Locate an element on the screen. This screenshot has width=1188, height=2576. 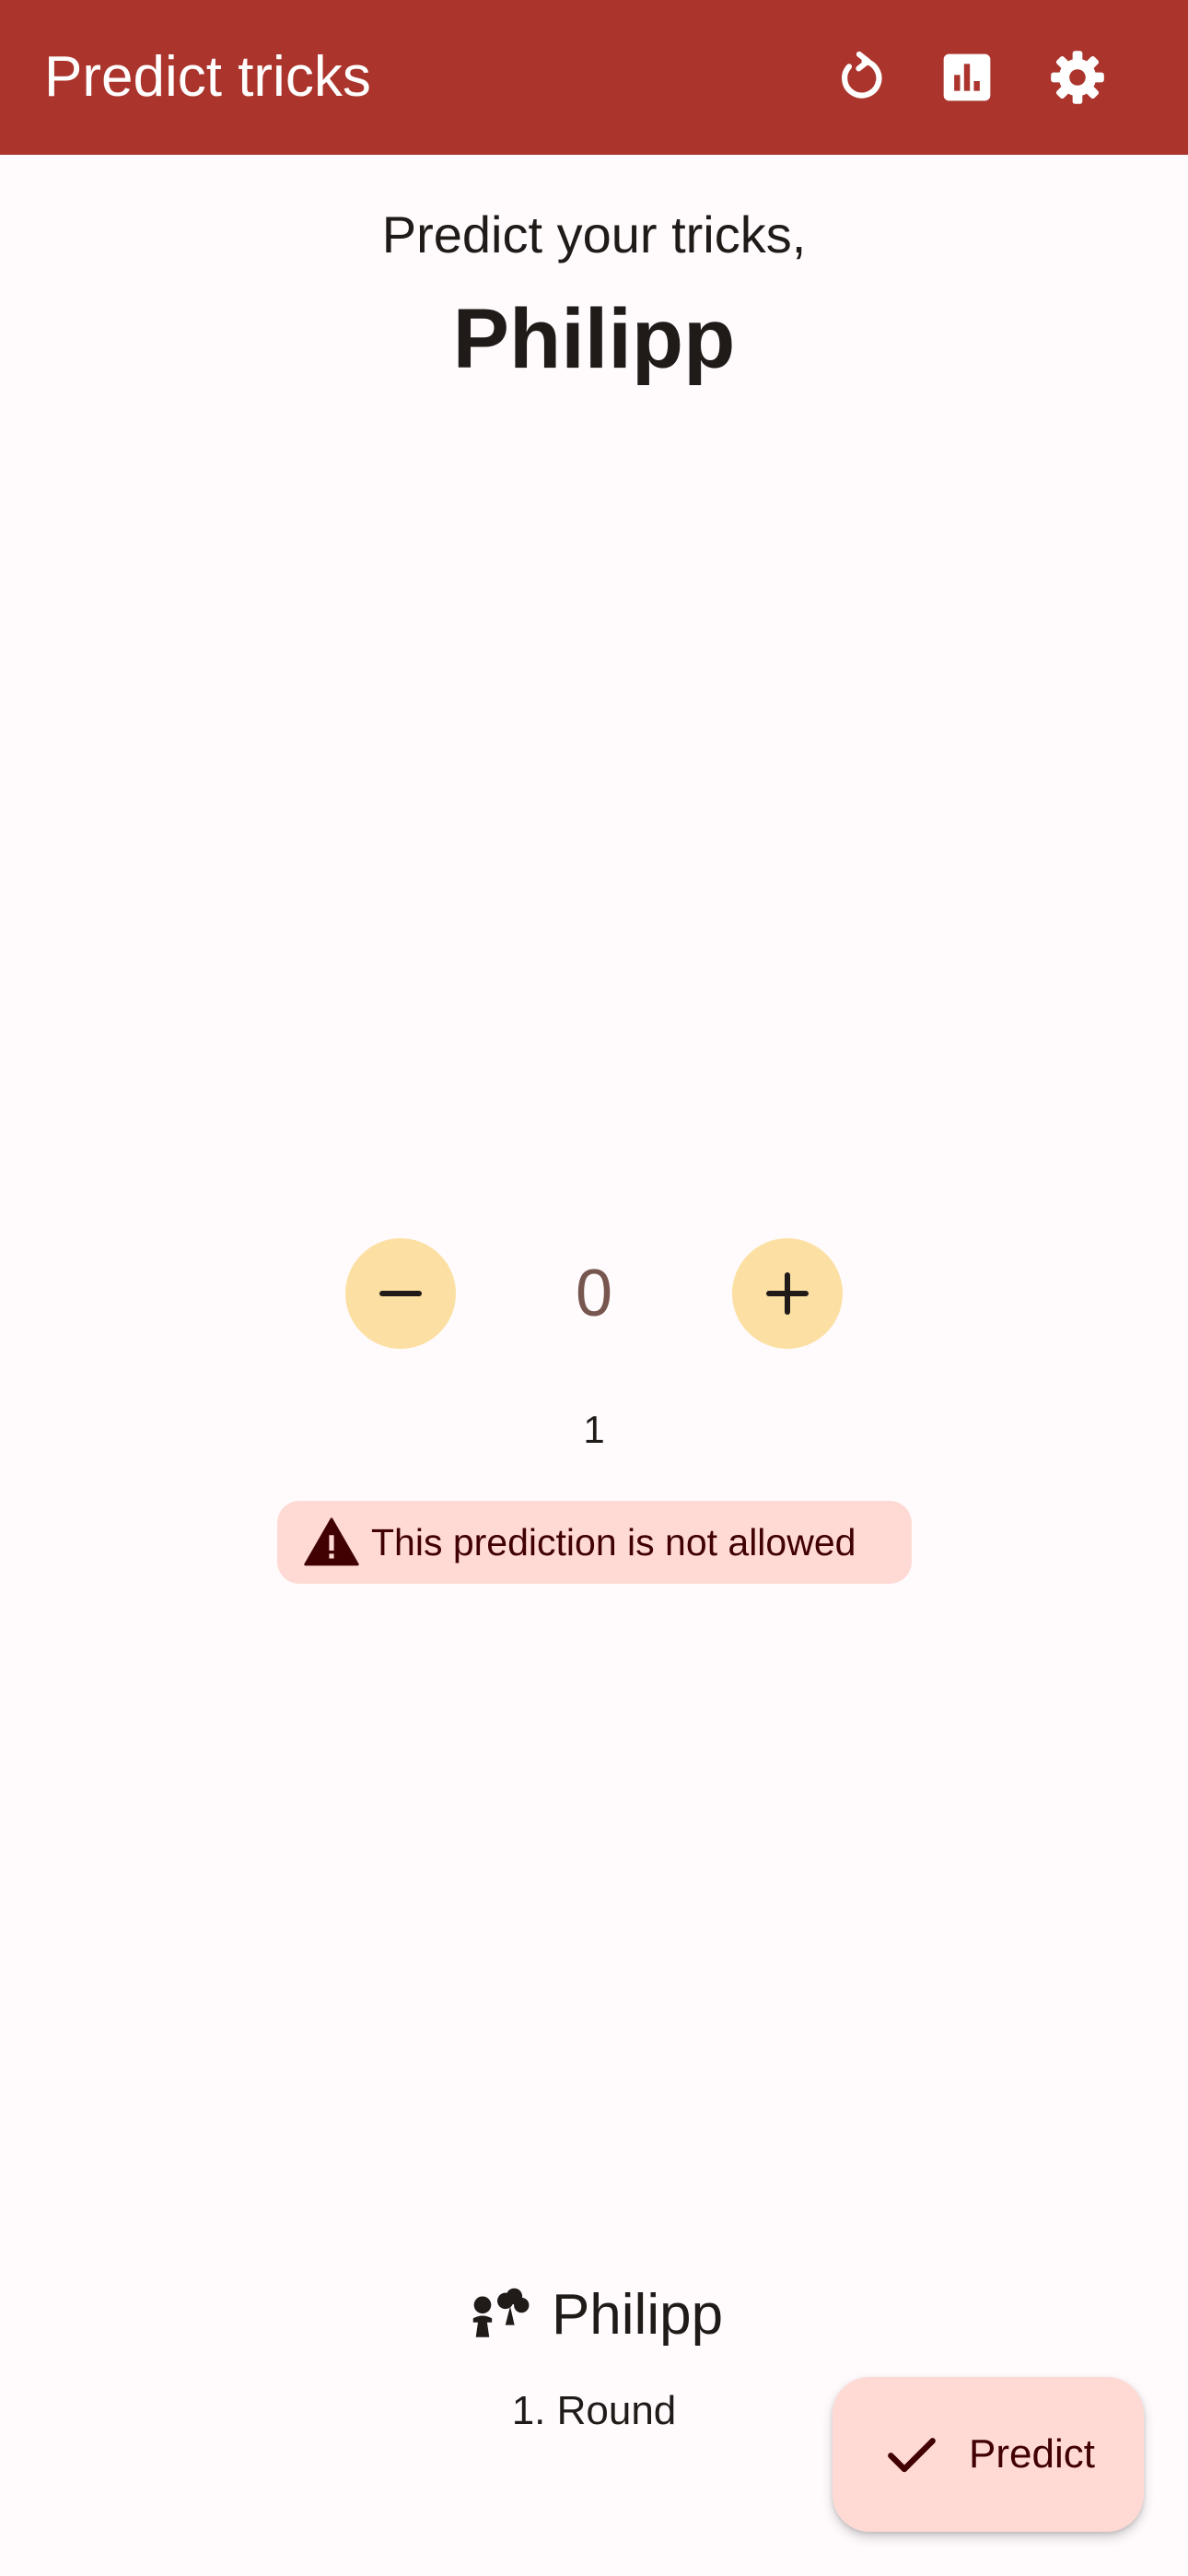
warning-icon is located at coordinates (331, 1541).